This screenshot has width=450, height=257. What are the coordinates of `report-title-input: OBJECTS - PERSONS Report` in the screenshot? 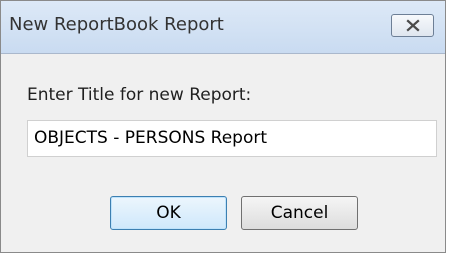 It's located at (232, 138).